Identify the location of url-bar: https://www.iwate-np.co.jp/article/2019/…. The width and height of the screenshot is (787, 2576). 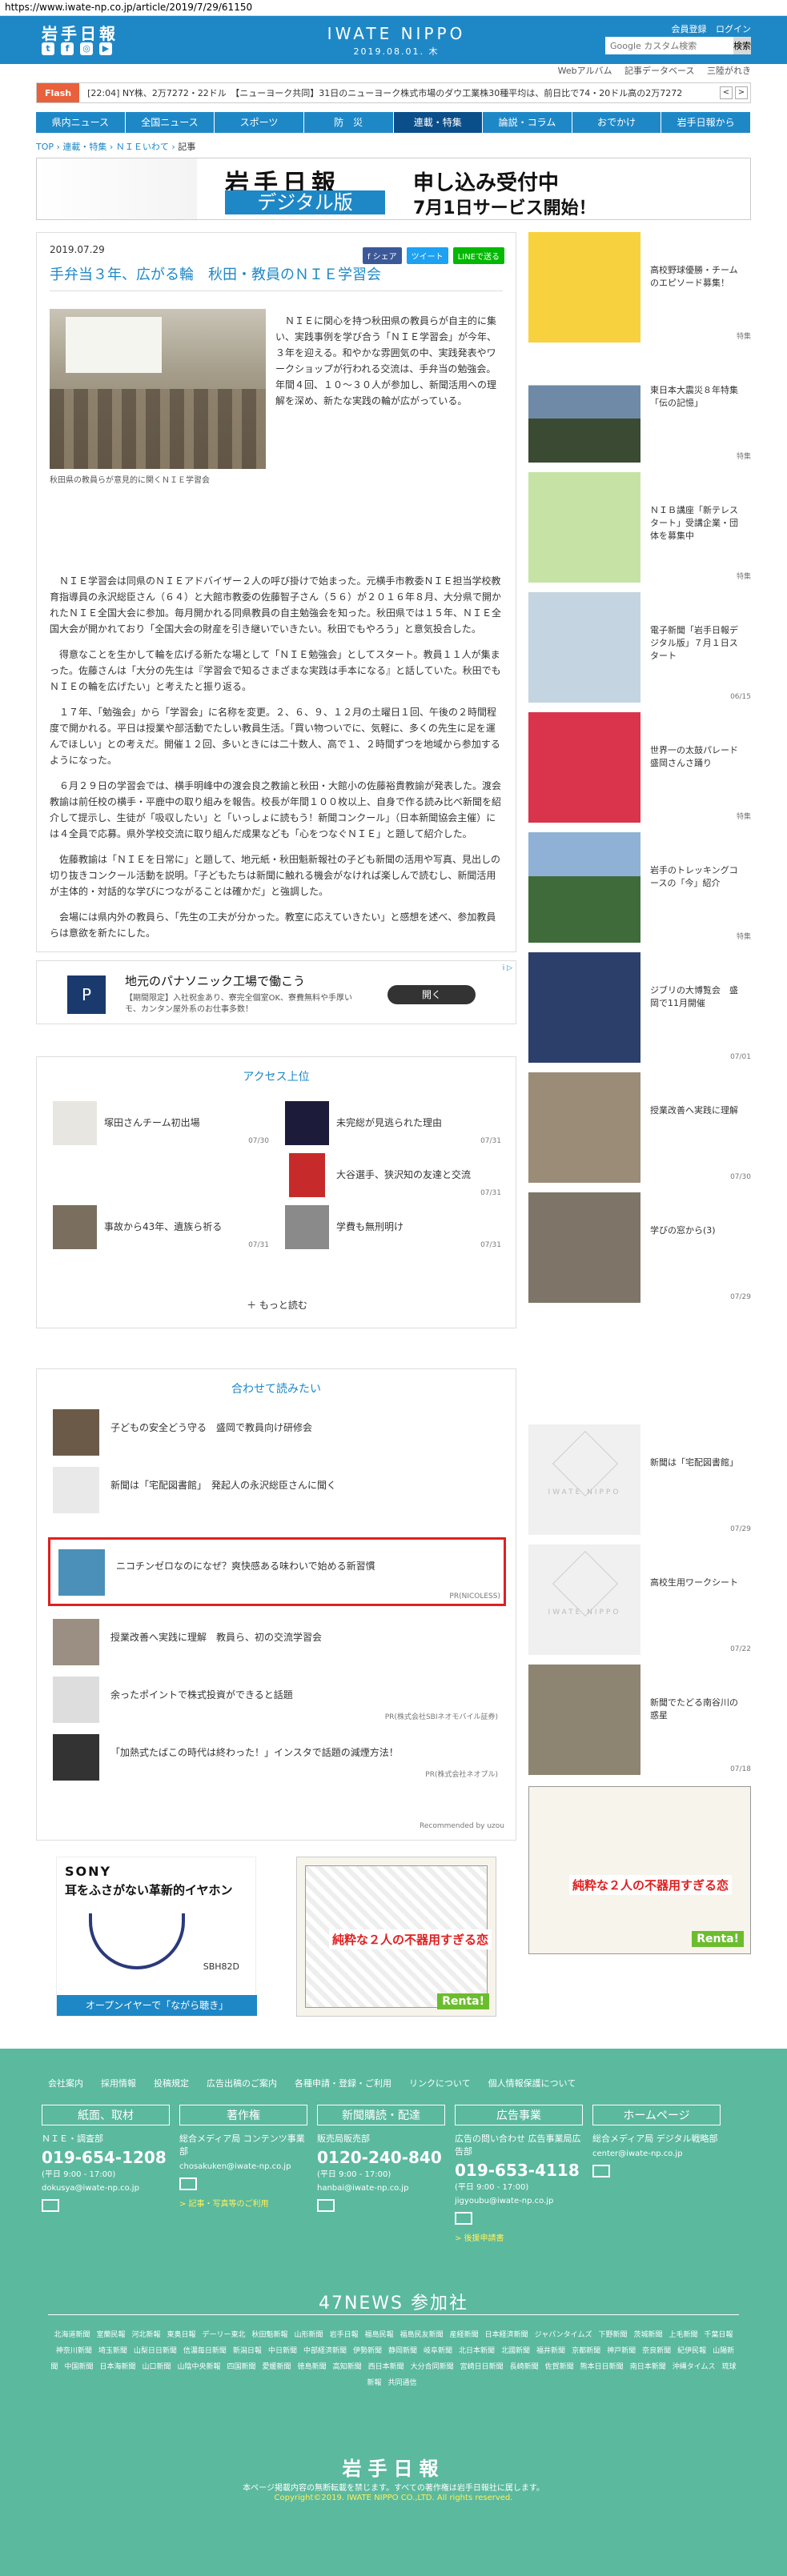
(393, 8).